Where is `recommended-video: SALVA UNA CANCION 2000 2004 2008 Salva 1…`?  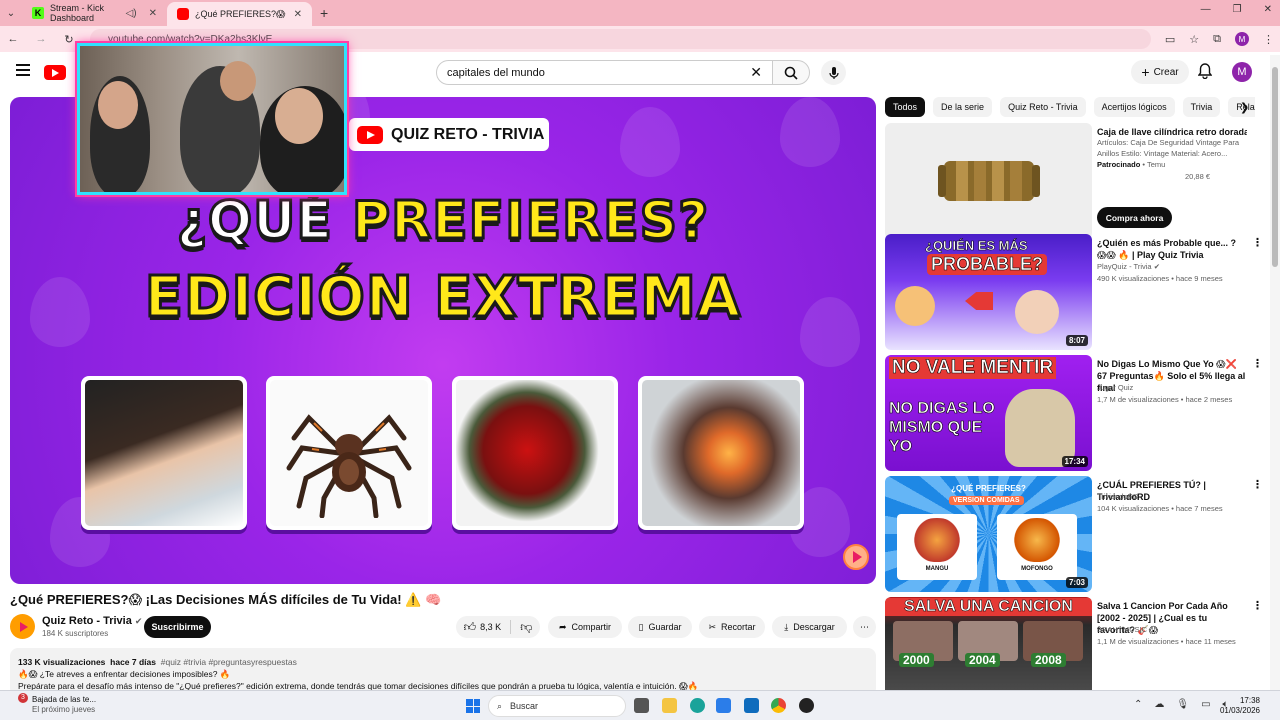
recommended-video: SALVA UNA CANCION 2000 2004 2008 Salva 1… is located at coordinates (1075, 643).